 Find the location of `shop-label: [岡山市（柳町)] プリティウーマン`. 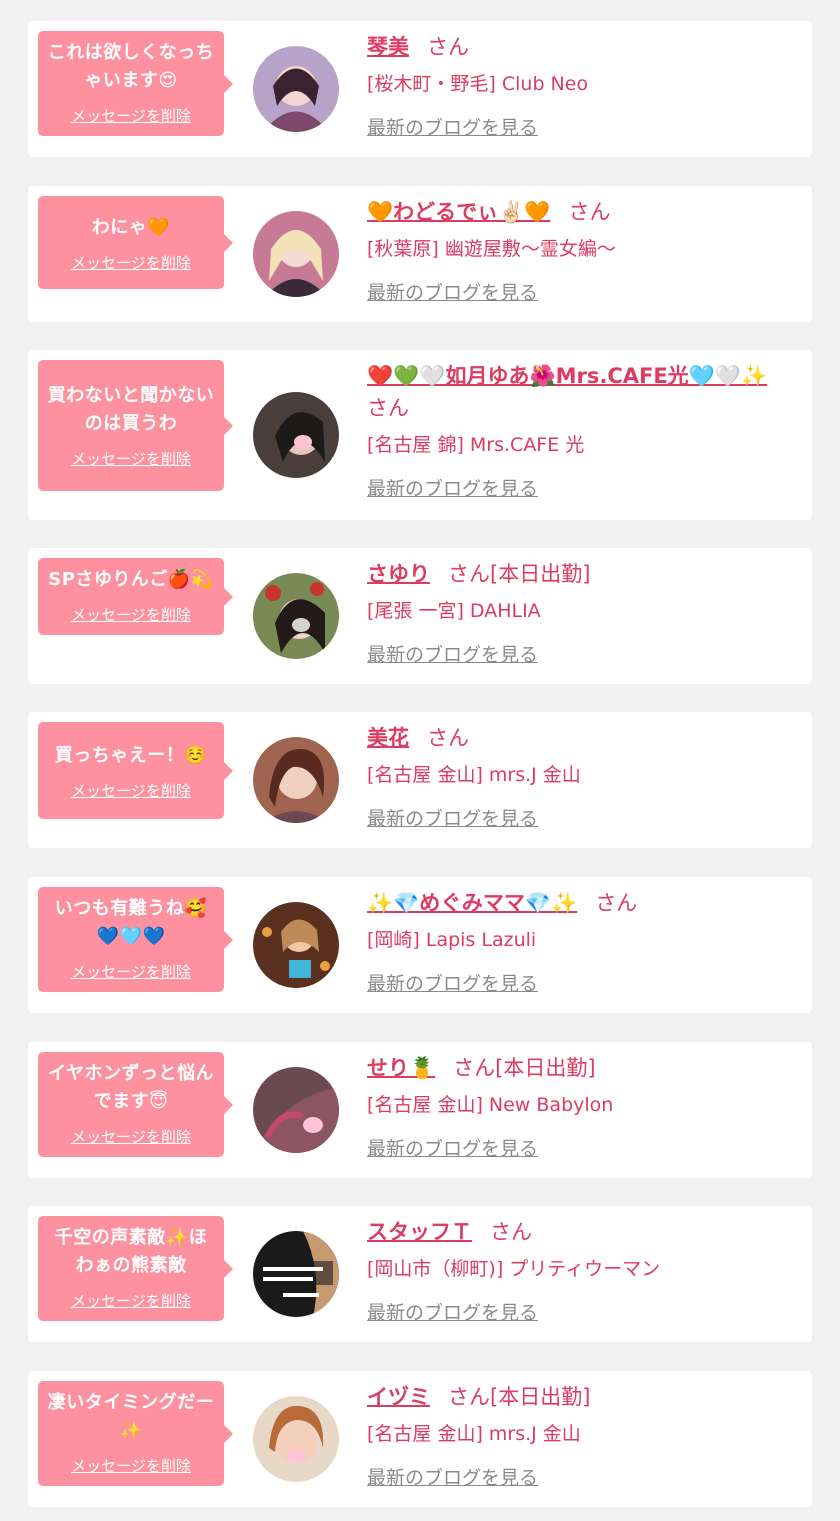

shop-label: [岡山市（柳町)] プリティウーマン is located at coordinates (514, 1269).